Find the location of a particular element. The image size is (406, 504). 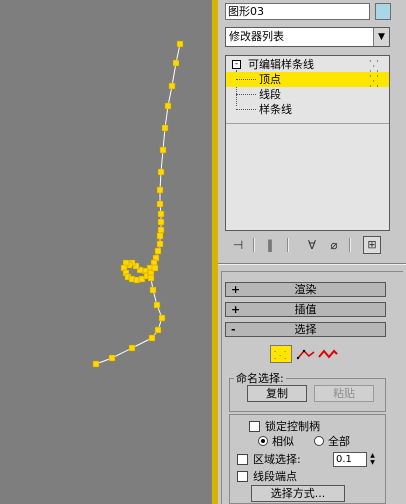

sub-object-buttons: · · · · · is located at coordinates (305, 354).